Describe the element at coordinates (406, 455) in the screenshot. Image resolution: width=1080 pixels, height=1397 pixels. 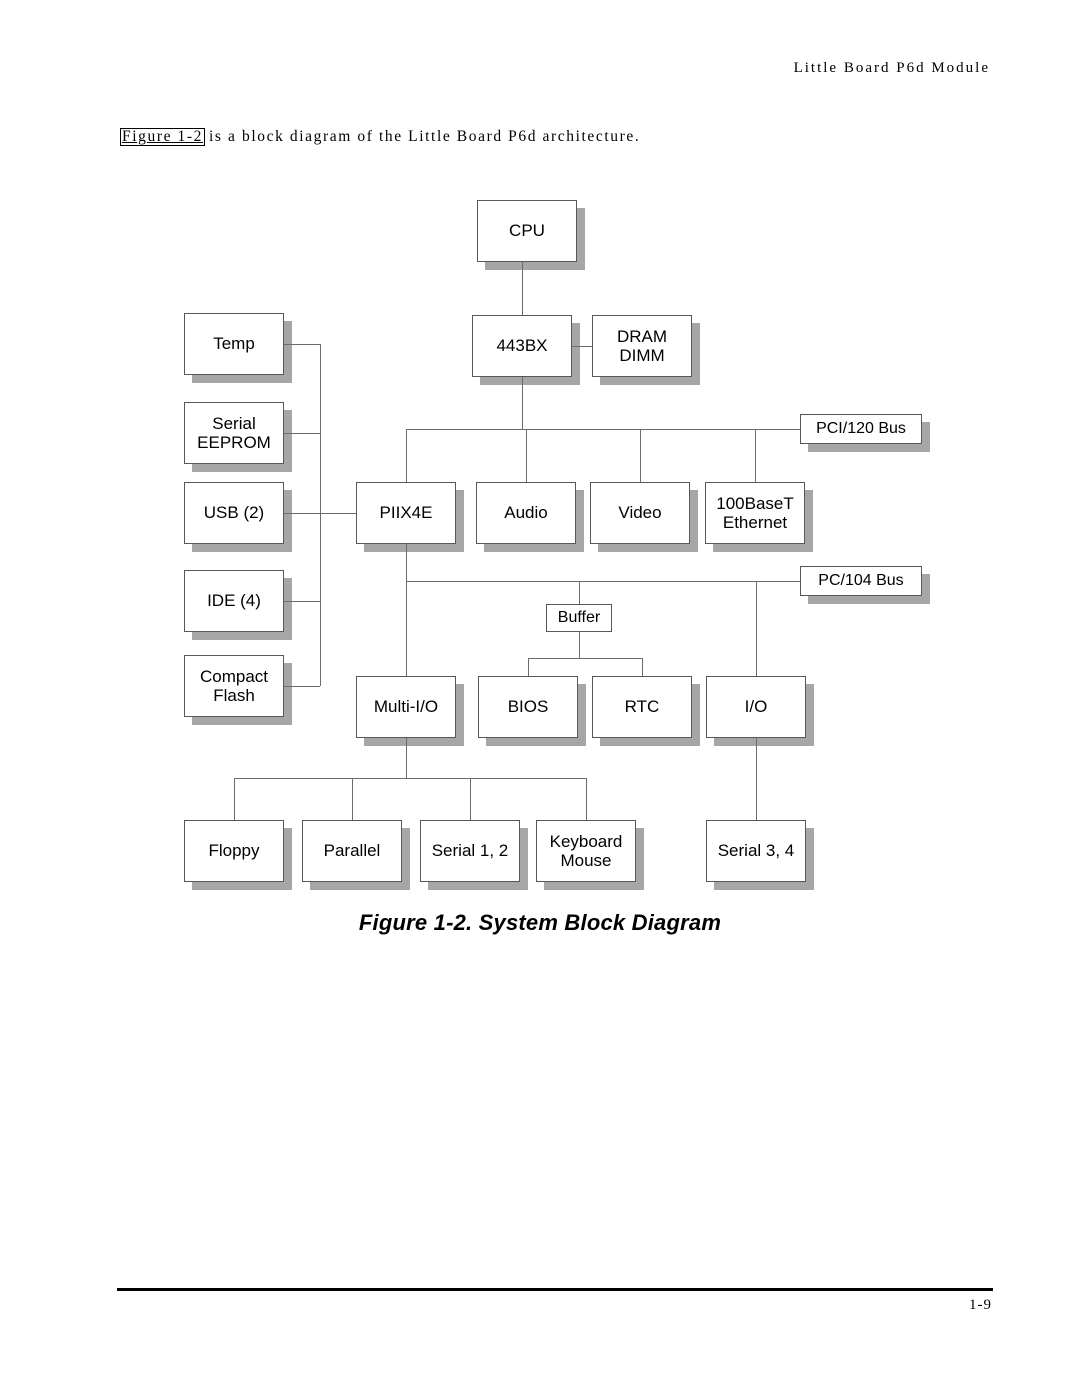
I see `wire-pci-drop-piix4e` at that location.